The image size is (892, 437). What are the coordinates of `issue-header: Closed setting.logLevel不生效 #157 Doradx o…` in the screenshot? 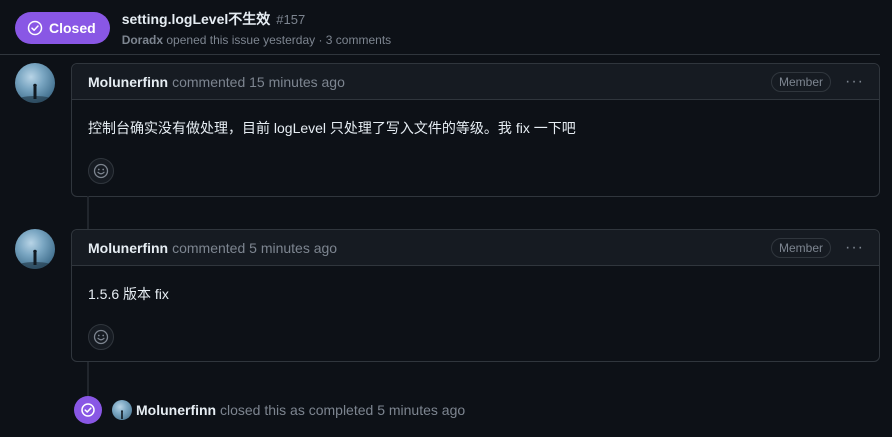 It's located at (453, 28).